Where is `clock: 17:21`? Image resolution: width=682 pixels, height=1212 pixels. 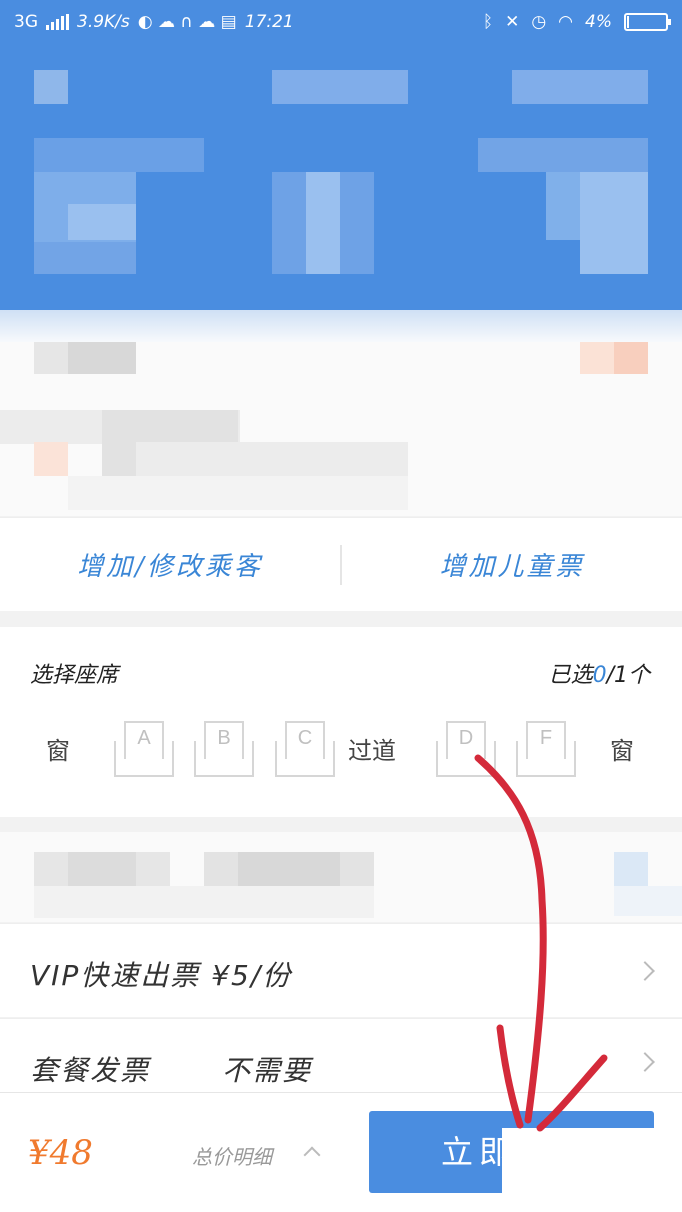
clock: 17:21 is located at coordinates (269, 22).